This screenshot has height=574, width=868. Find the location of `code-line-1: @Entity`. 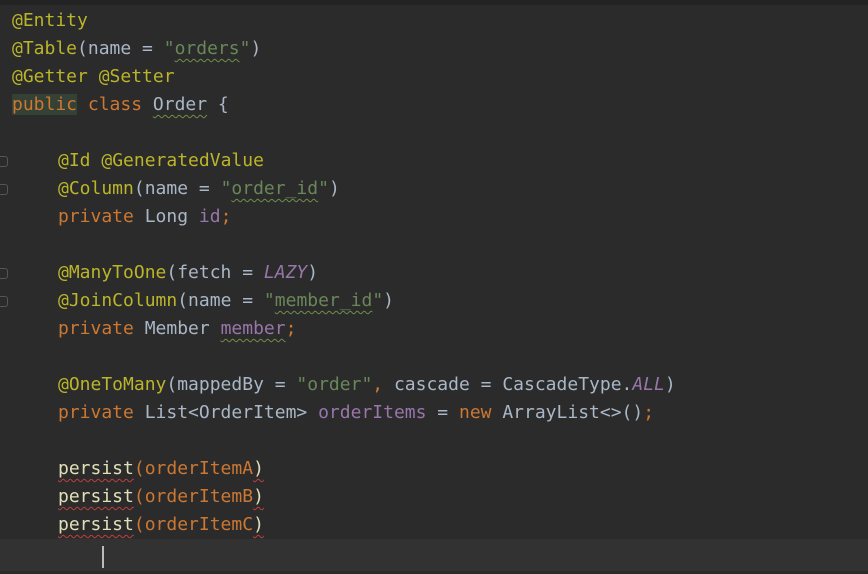

code-line-1: @Entity is located at coordinates (434, 21).